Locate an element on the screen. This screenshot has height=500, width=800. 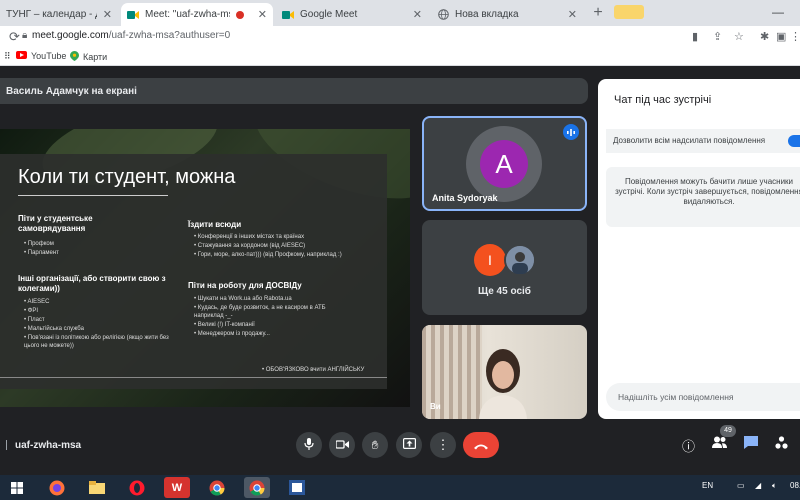
slide-divider is located at coordinates (193, 377).